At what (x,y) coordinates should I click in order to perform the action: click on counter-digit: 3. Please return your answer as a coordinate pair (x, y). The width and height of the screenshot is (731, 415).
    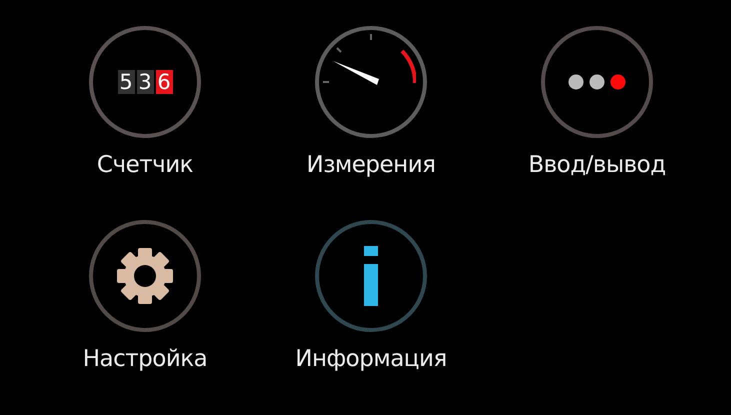
    Looking at the image, I should click on (145, 82).